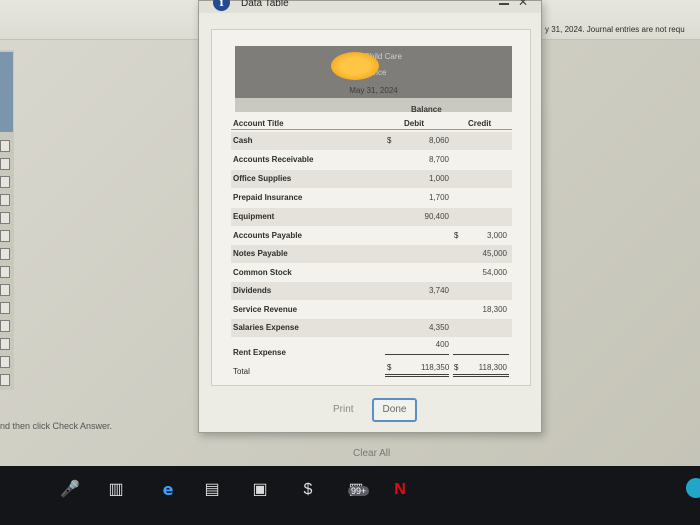 Image resolution: width=700 pixels, height=525 pixels. What do you see at coordinates (417, 354) in the screenshot?
I see `debit-subtotal-rule` at bounding box center [417, 354].